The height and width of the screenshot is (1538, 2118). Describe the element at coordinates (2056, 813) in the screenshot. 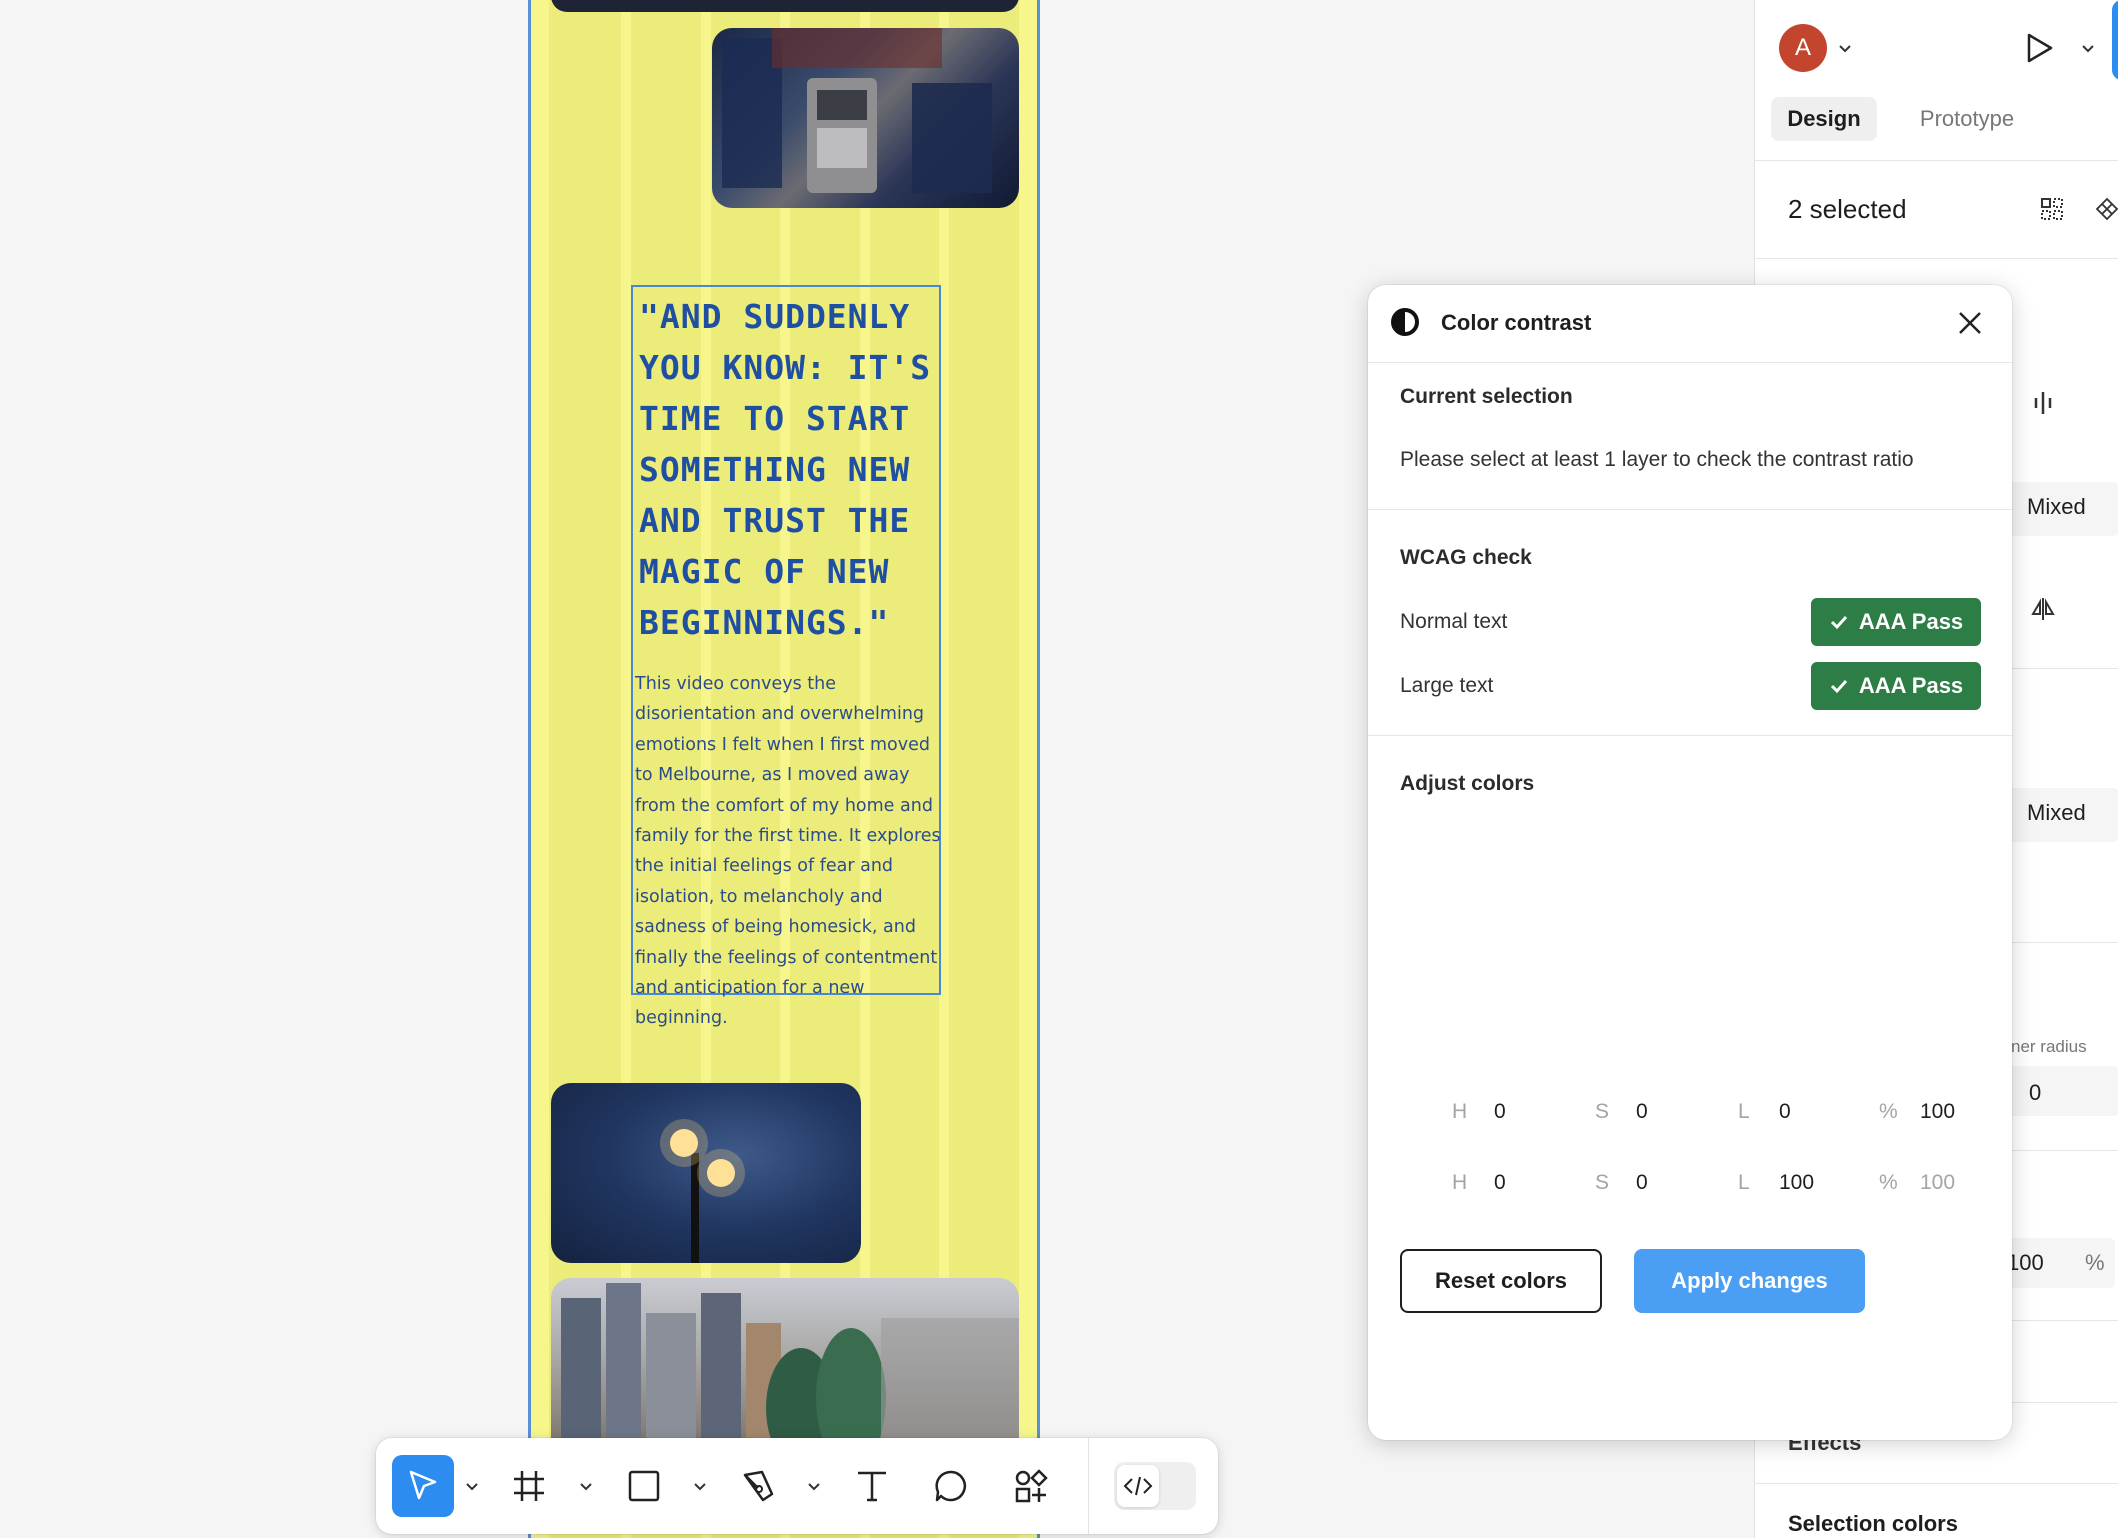

I see `mixed-value-2: Mixed` at that location.